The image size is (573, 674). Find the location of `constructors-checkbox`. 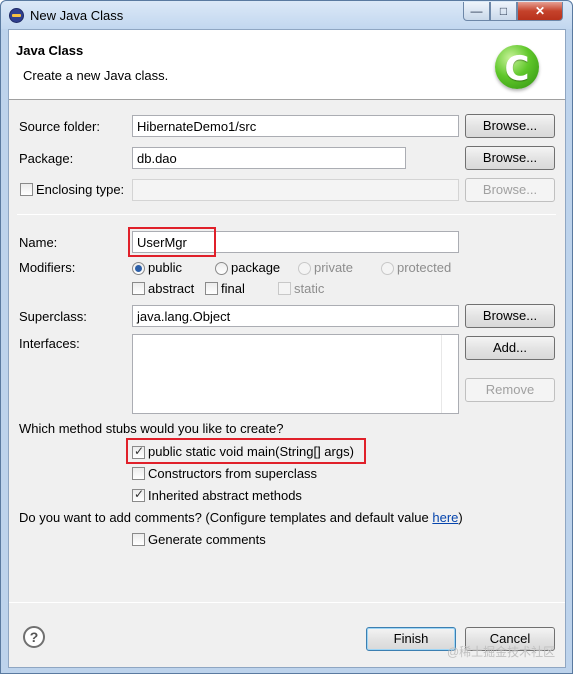

constructors-checkbox is located at coordinates (138, 473).